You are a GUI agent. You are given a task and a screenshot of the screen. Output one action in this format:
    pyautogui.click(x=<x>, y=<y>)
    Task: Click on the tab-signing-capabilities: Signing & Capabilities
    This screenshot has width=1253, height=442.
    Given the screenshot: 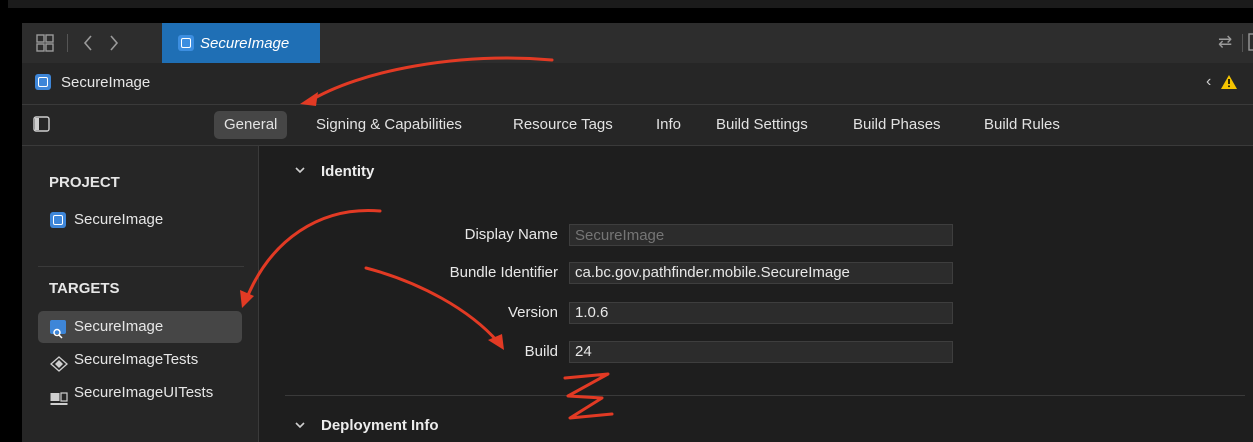 What is the action you would take?
    pyautogui.click(x=389, y=125)
    